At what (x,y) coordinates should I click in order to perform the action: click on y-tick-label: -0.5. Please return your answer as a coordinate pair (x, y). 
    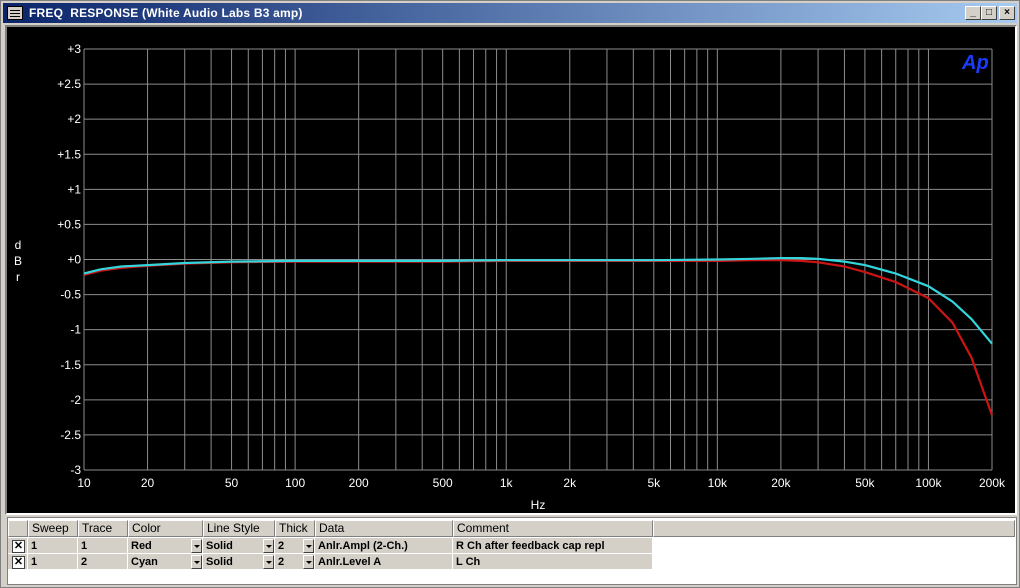
    Looking at the image, I should click on (70, 295).